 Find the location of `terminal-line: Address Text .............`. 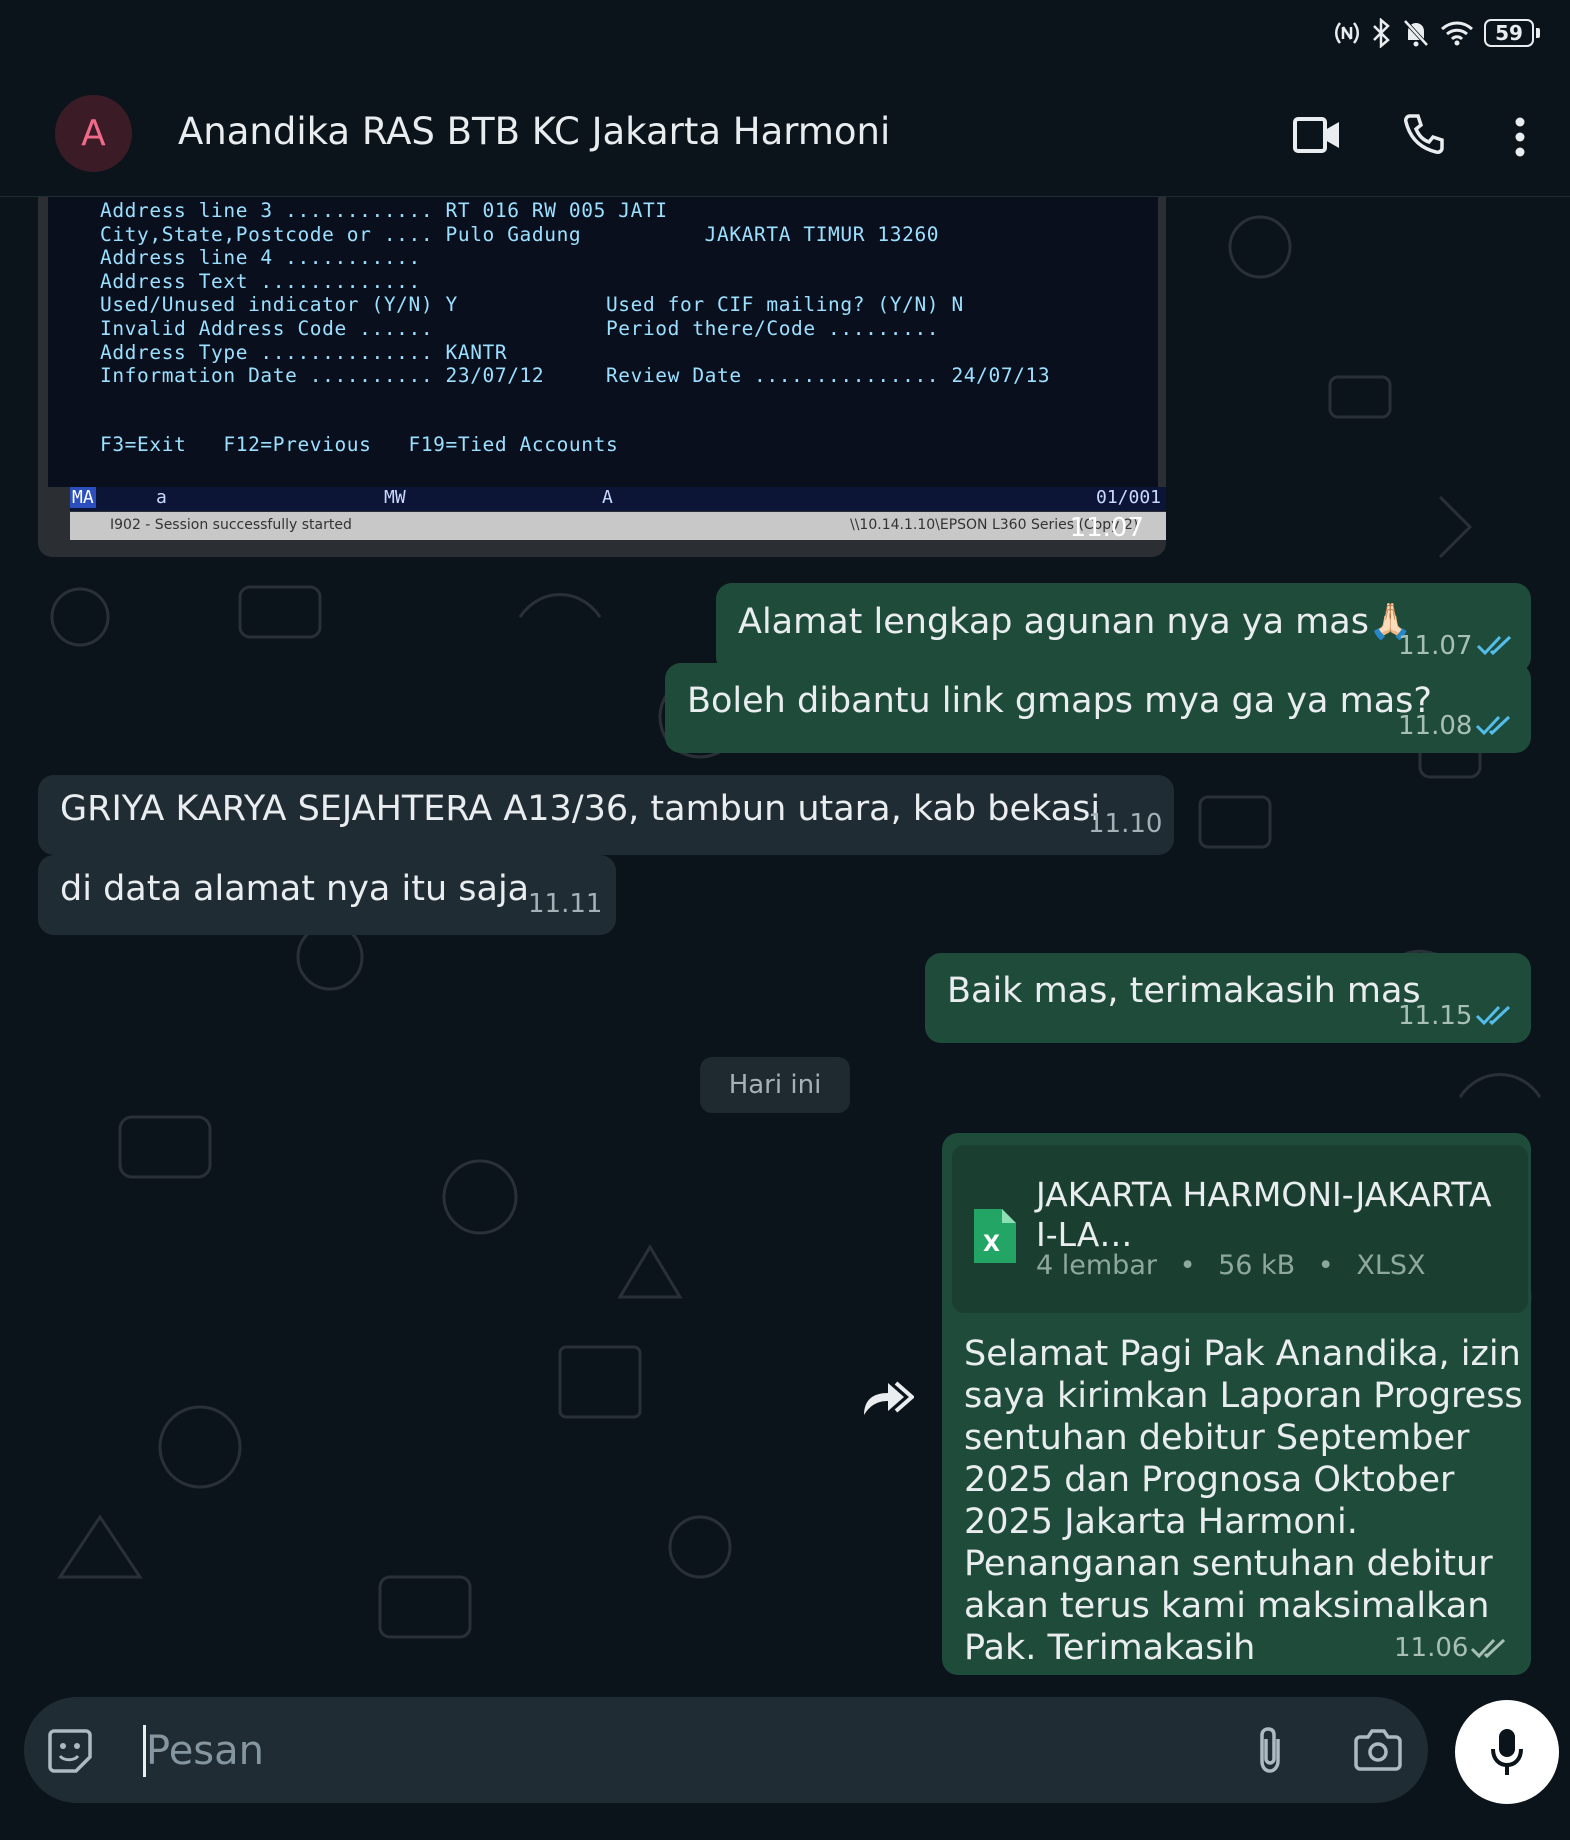

terminal-line: Address Text ............. is located at coordinates (260, 281).